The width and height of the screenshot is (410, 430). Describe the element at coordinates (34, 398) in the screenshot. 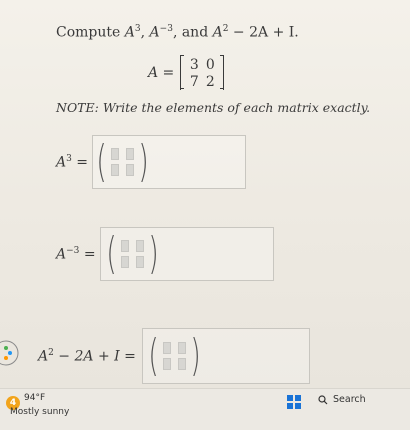

I see `weather-temperature: 94°F` at that location.